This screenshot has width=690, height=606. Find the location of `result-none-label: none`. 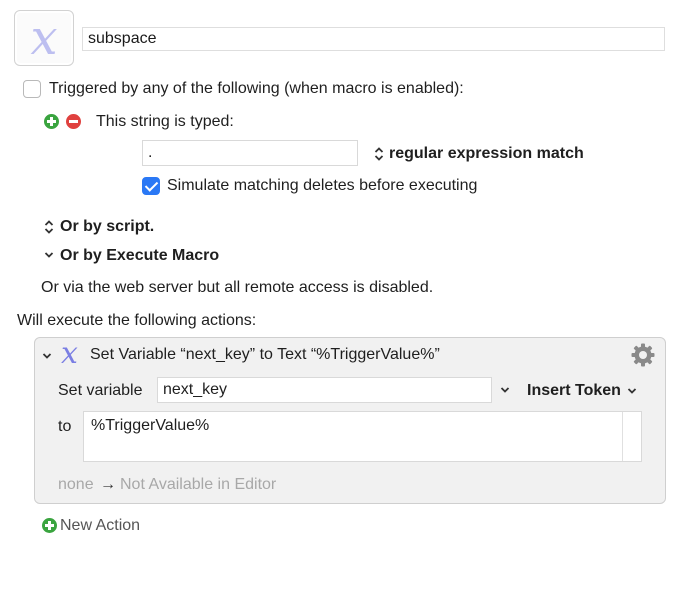

result-none-label: none is located at coordinates (76, 484).